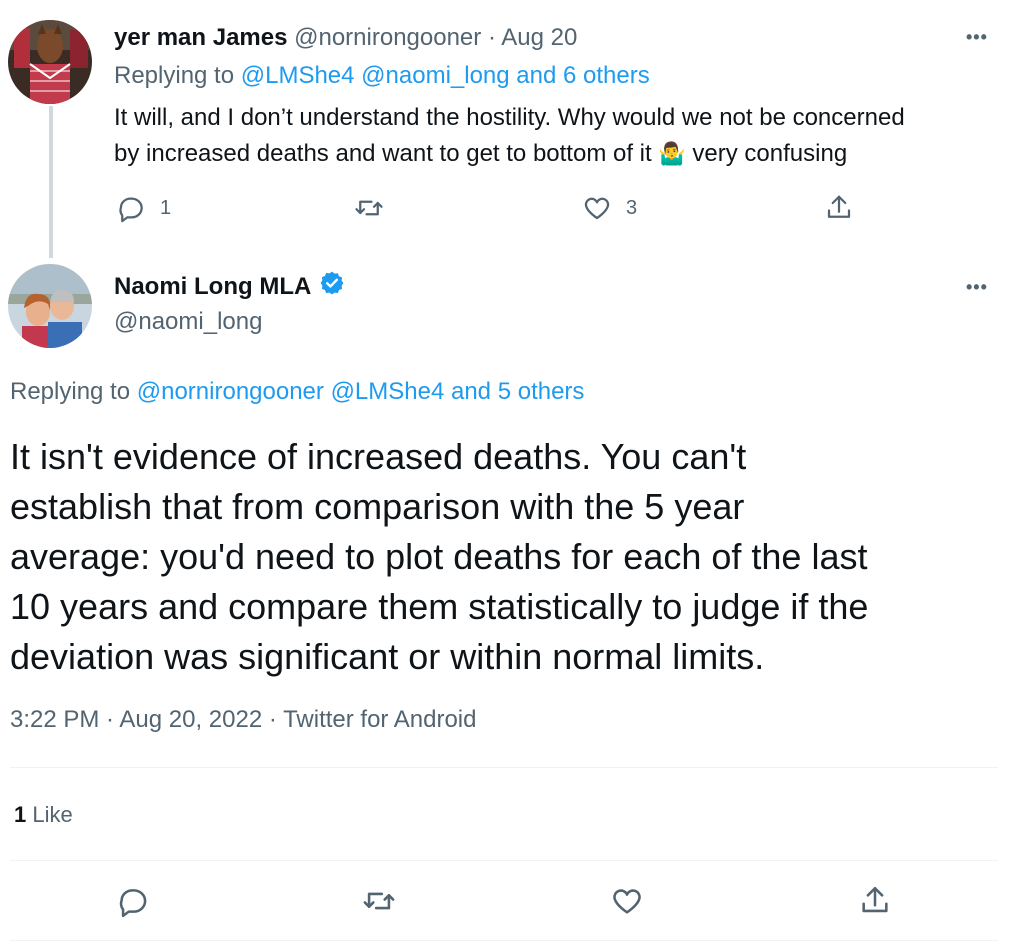 The height and width of the screenshot is (944, 1024). Describe the element at coordinates (51, 182) in the screenshot. I see `thread-connector` at that location.